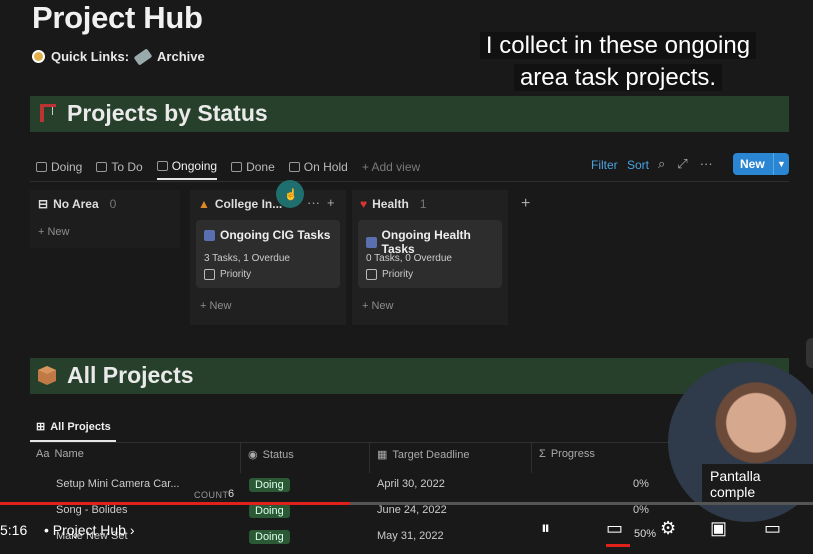 This screenshot has height=554, width=813. I want to click on deadline: May 31, 2022, so click(410, 536).